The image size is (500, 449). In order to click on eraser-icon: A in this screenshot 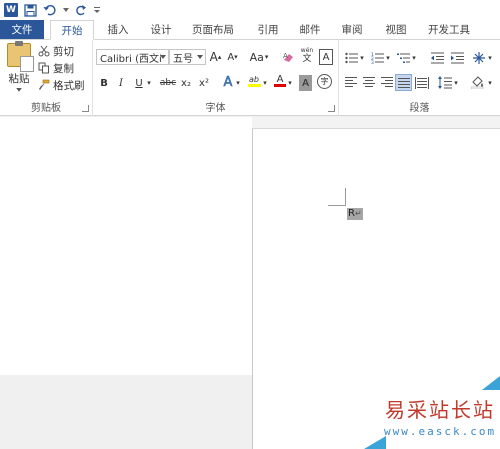, I will do `click(288, 57)`.